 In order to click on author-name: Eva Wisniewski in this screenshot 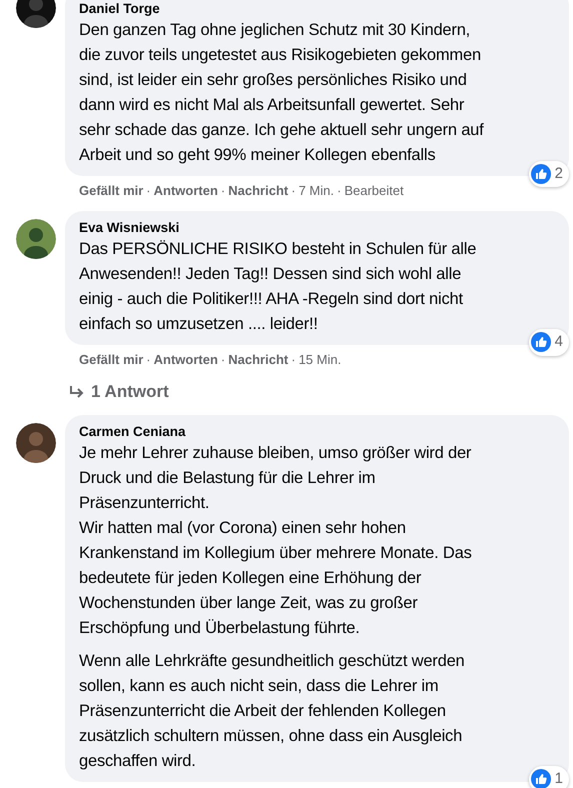, I will do `click(318, 227)`.